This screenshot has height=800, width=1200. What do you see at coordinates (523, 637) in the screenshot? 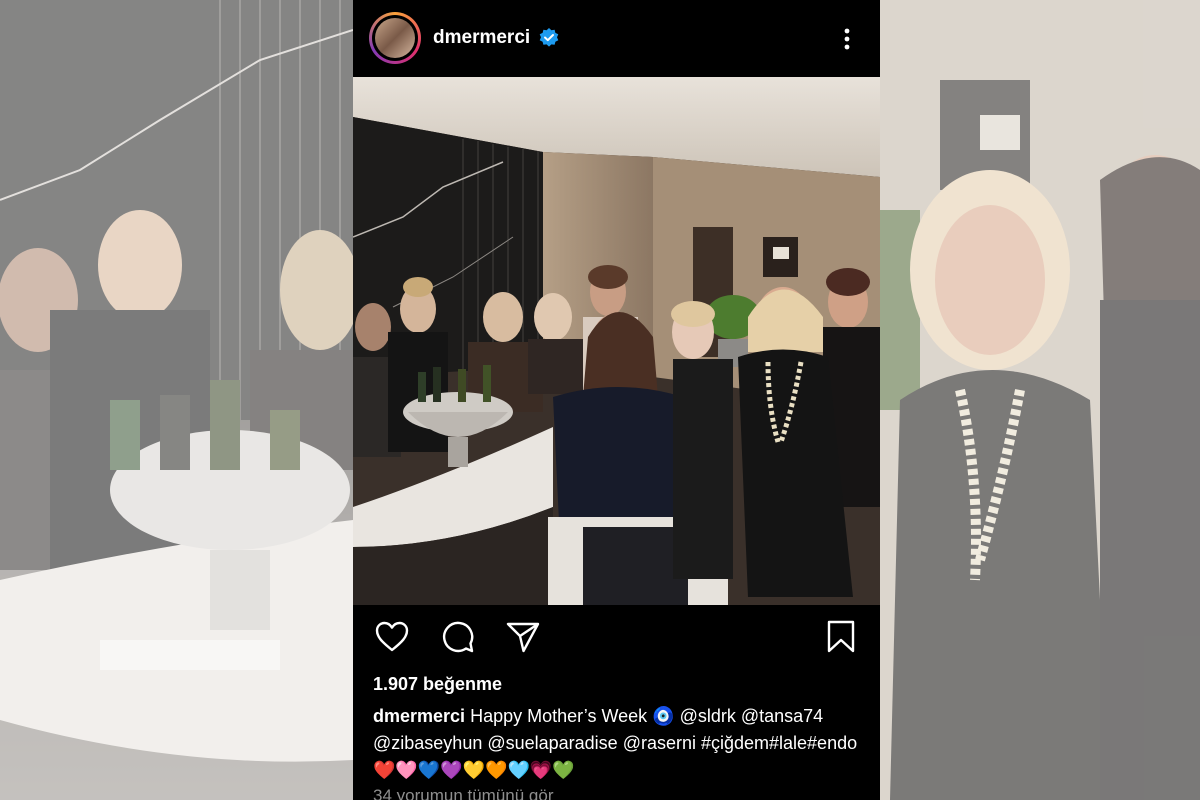
I see `paper-plane-icon` at bounding box center [523, 637].